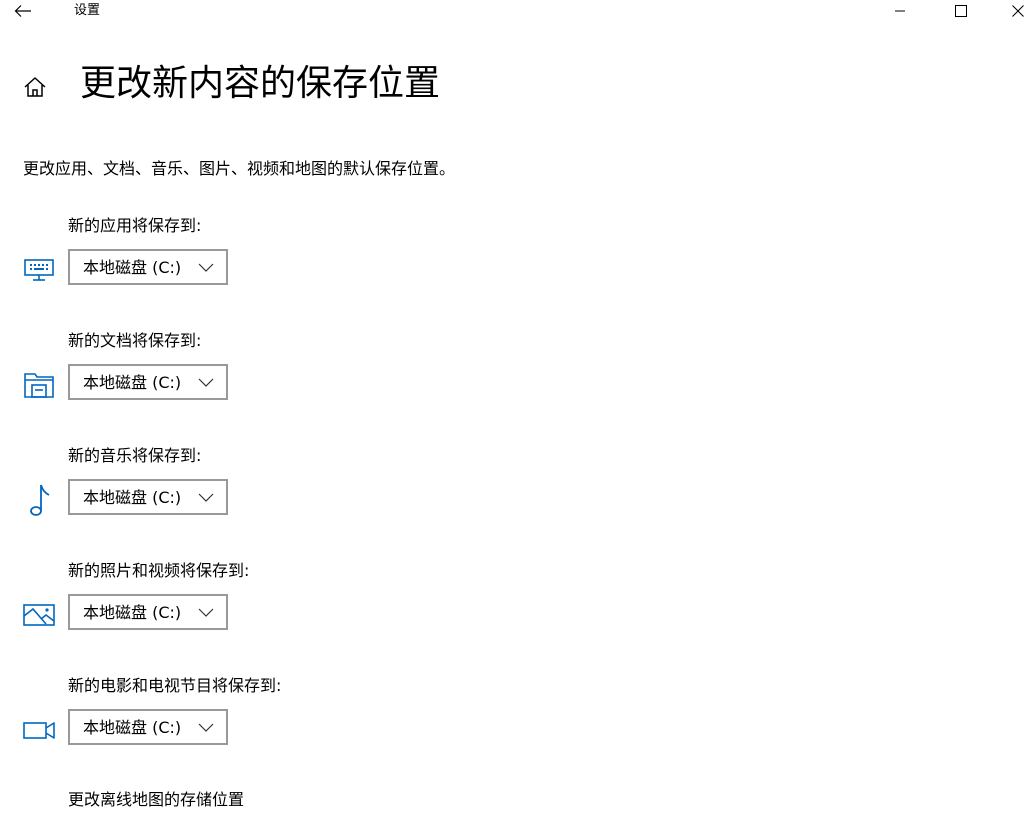 Image resolution: width=1024 pixels, height=818 pixels. I want to click on video-camera-icon, so click(39, 730).